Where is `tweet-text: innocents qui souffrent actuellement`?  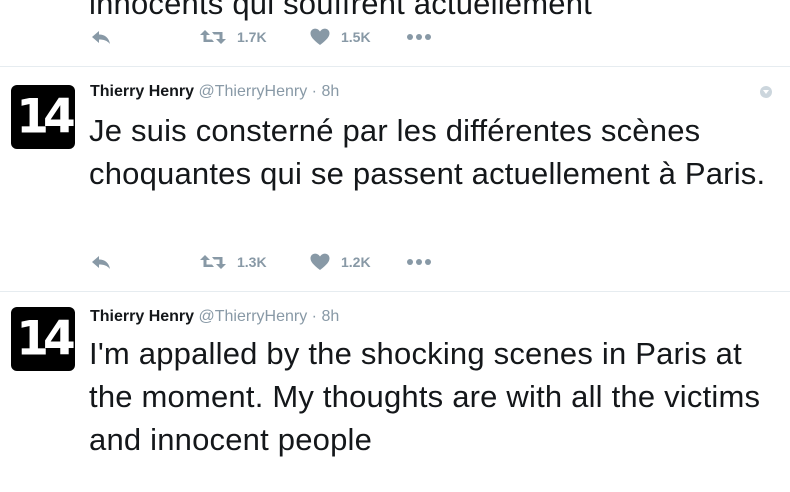
tweet-text: innocents qui souffrent actuellement is located at coordinates (340, 10).